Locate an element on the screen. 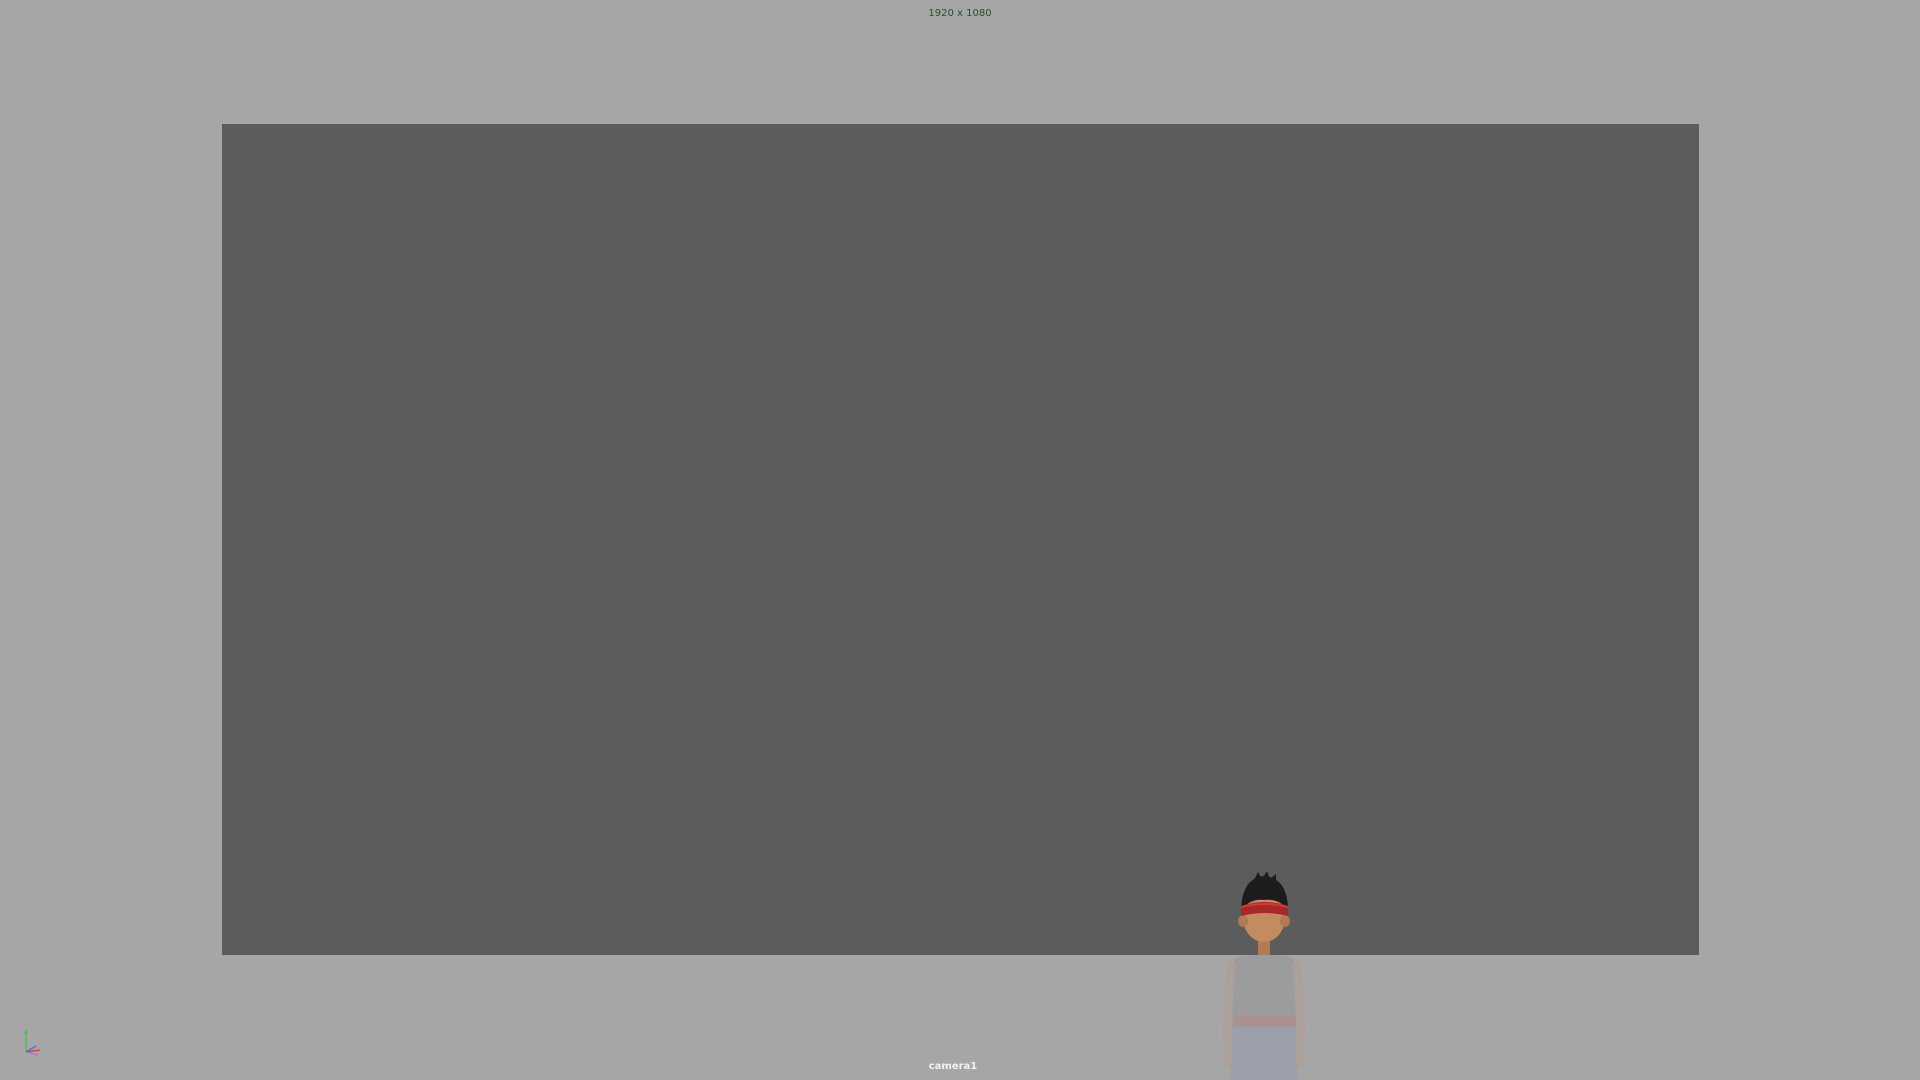  character-model is located at coordinates (1264, 911).